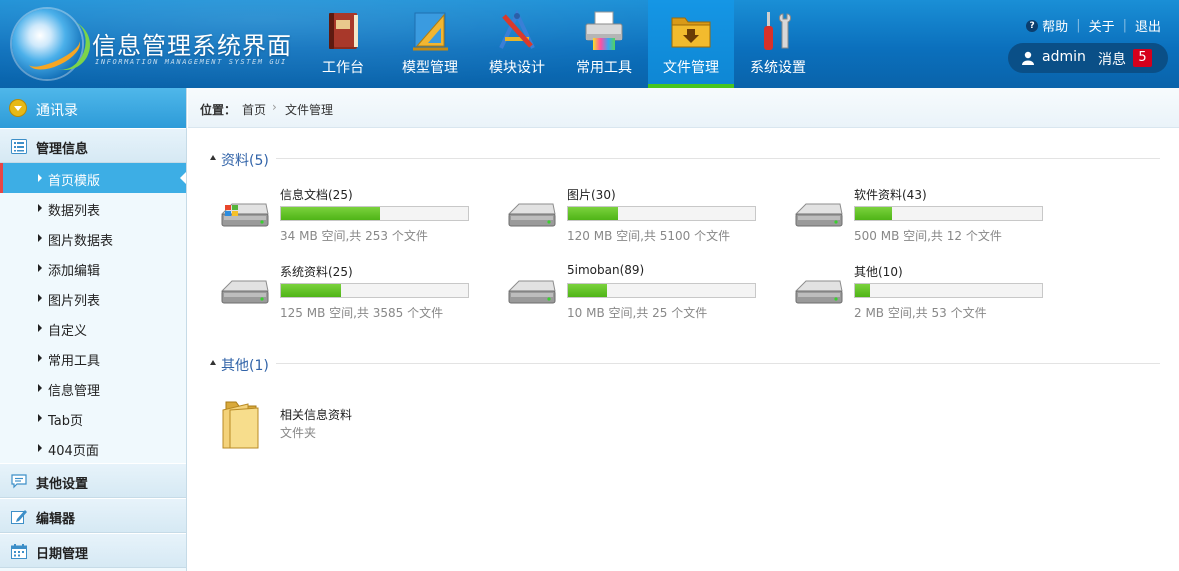  What do you see at coordinates (192, 46) in the screenshot?
I see `app-title: 信息管理系统界面` at bounding box center [192, 46].